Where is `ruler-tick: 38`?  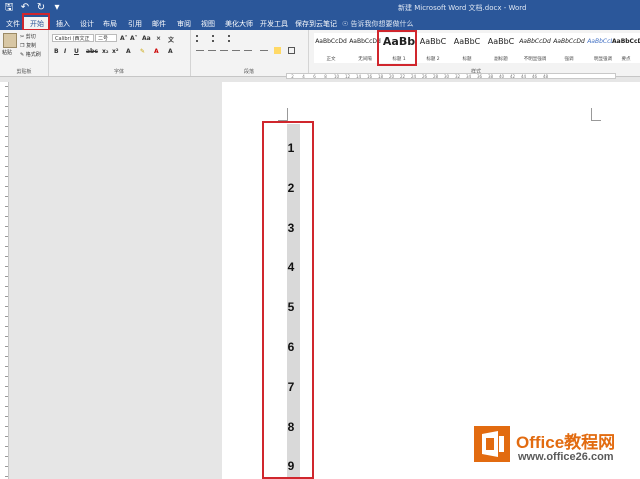 ruler-tick: 38 is located at coordinates (490, 76).